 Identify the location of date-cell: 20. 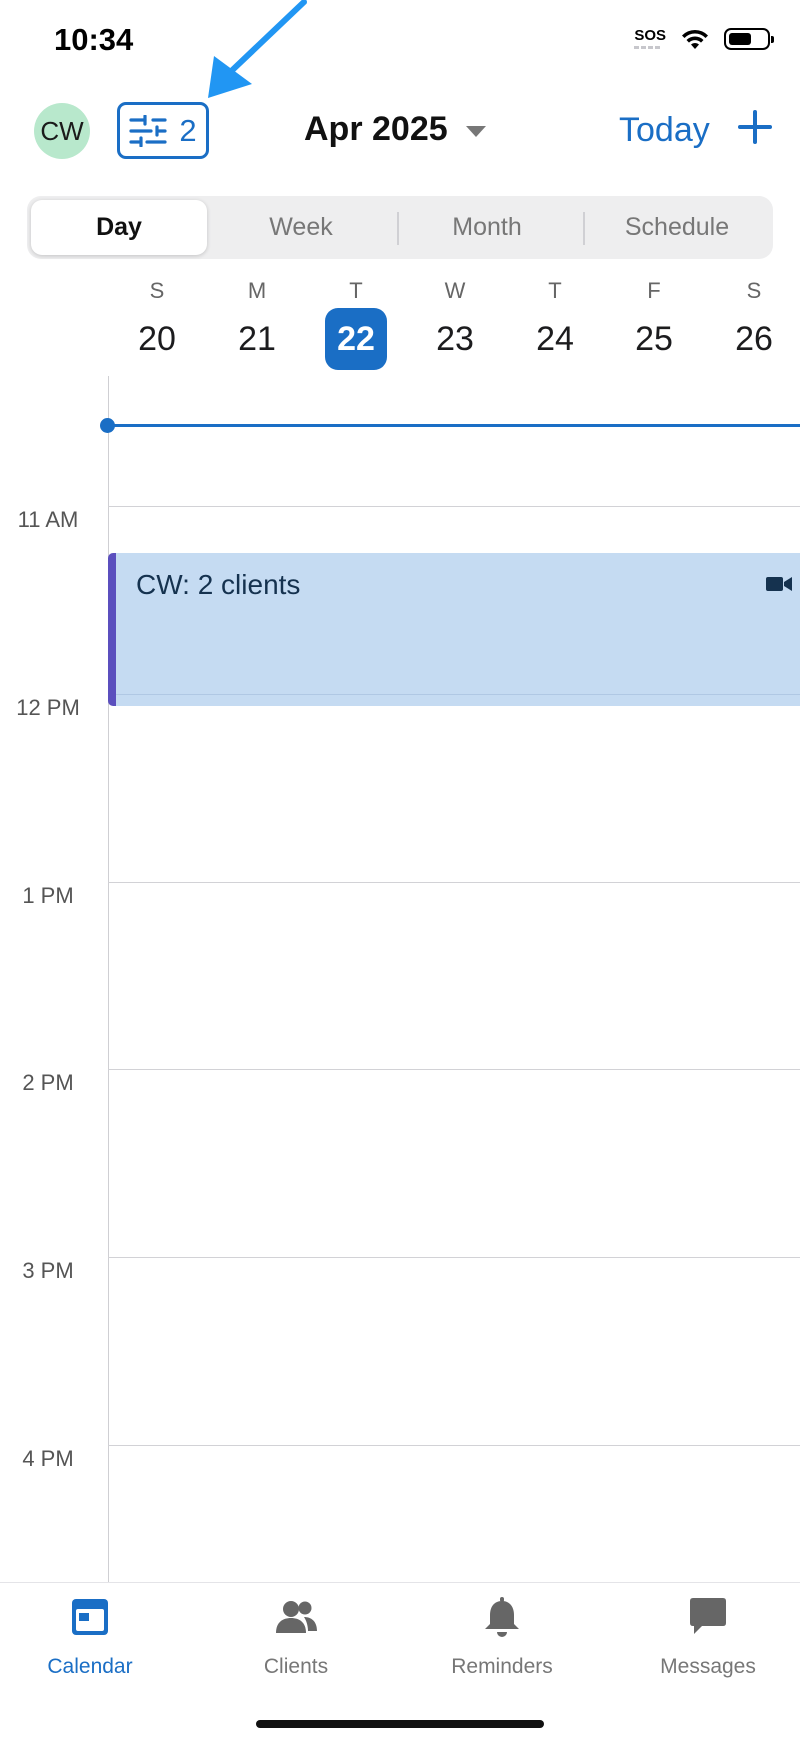
(157, 339).